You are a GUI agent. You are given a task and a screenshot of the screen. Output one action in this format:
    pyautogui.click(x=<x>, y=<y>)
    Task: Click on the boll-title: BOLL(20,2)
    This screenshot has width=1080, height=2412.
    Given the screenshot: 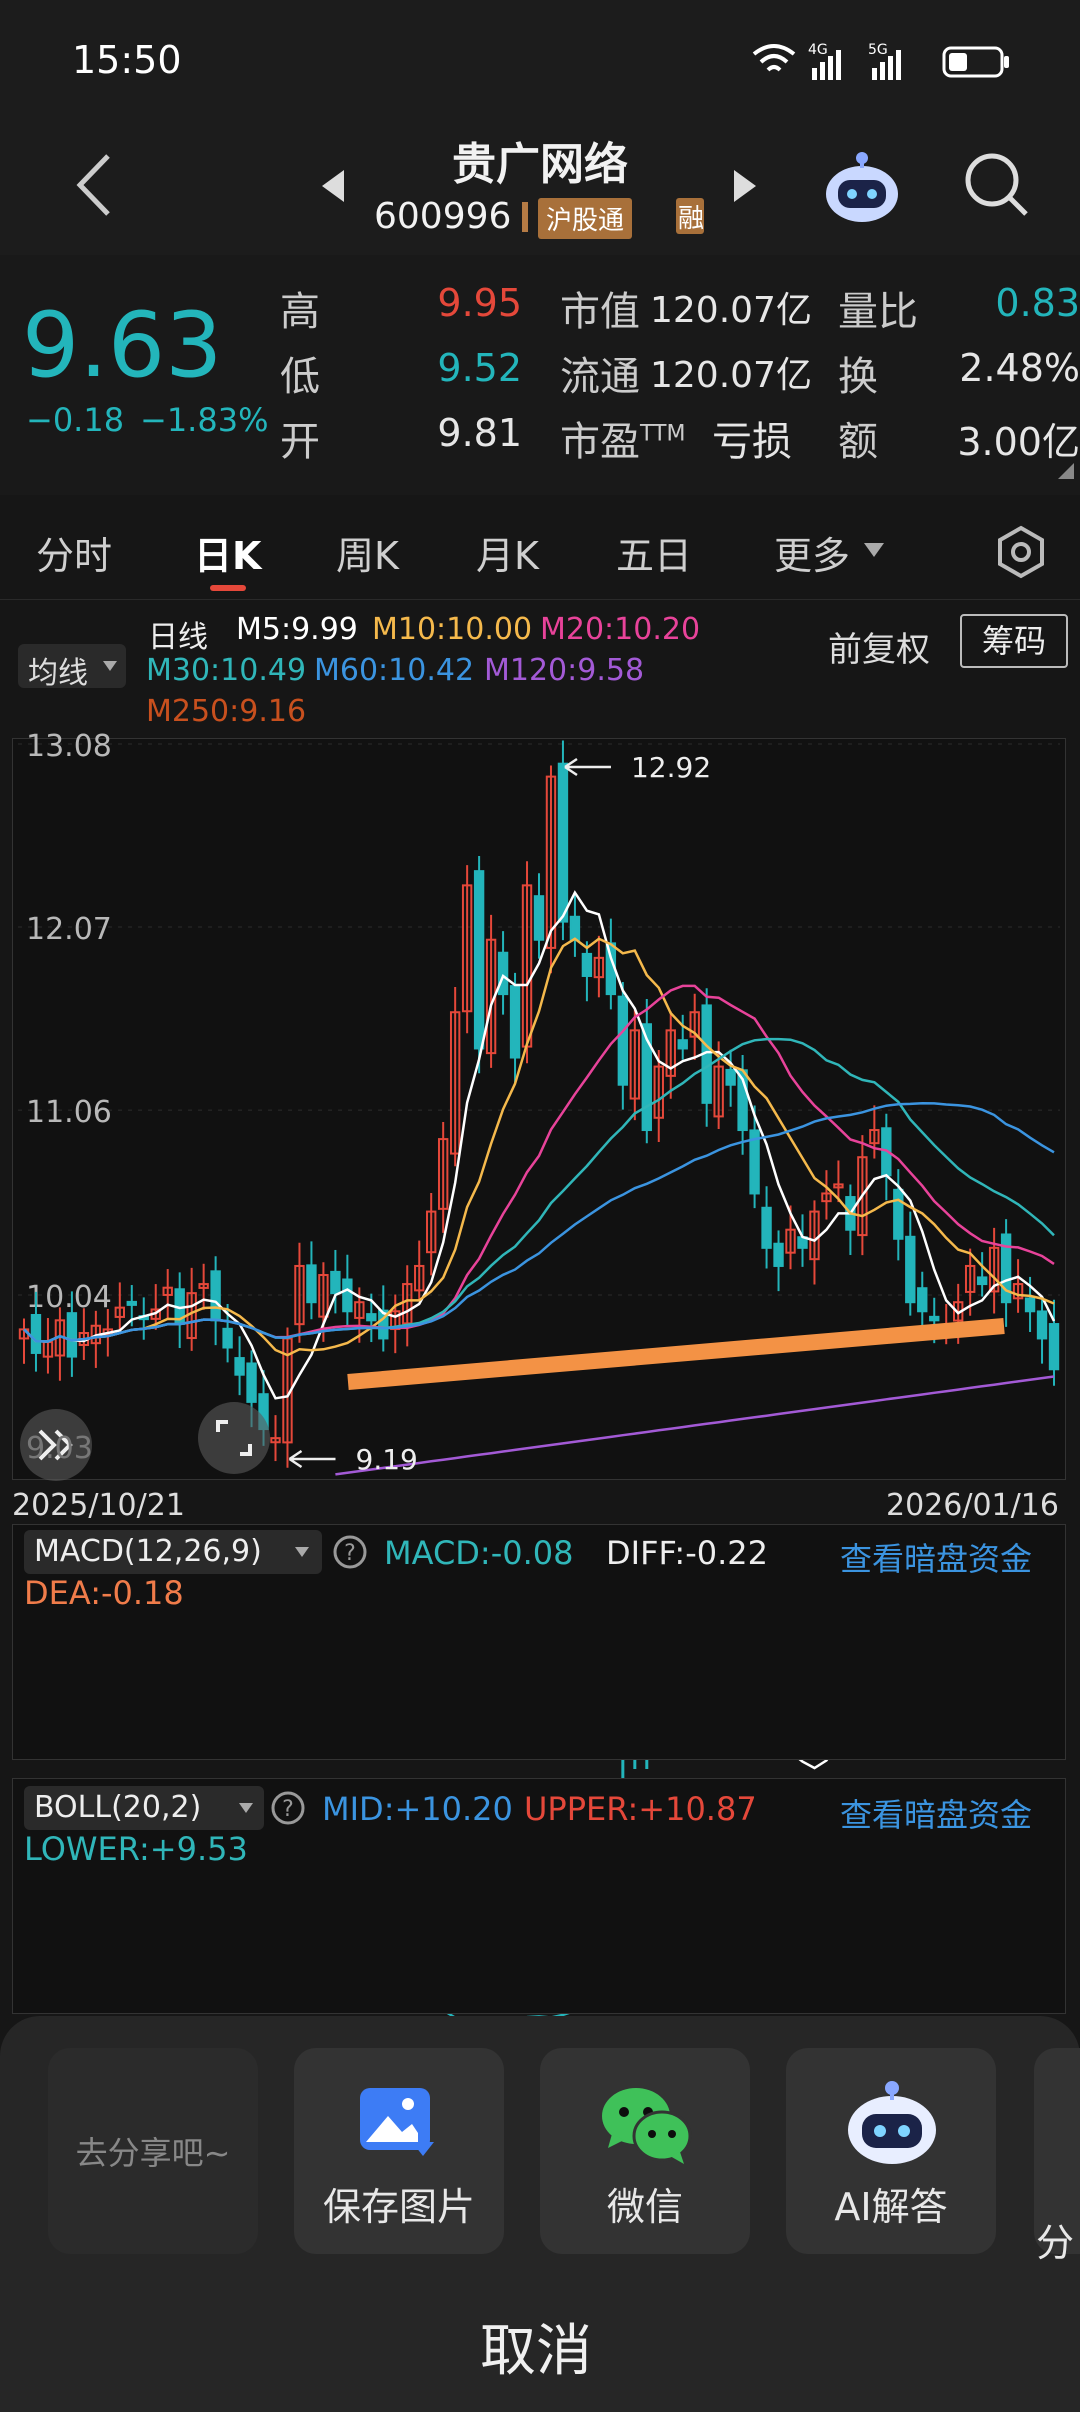 What is the action you would take?
    pyautogui.click(x=118, y=1807)
    